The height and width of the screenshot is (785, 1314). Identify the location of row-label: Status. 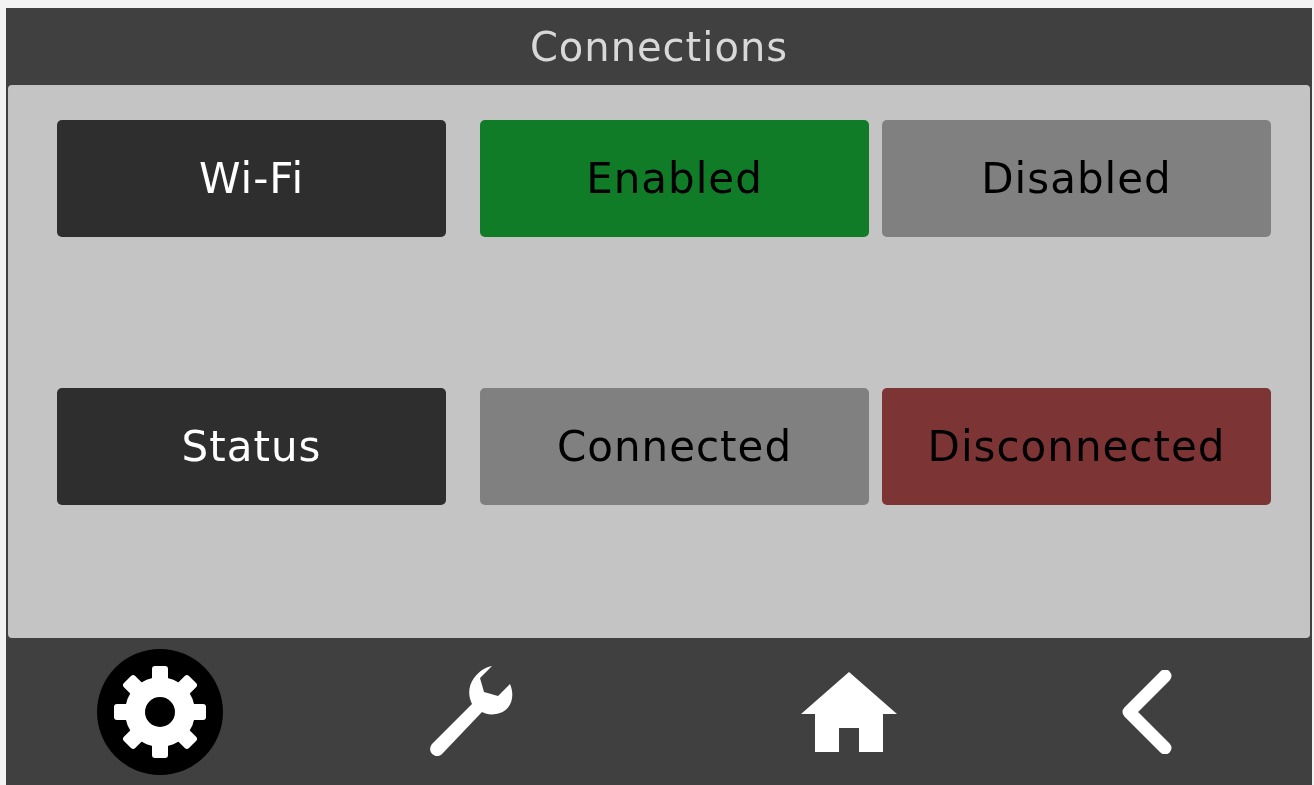
(251, 446).